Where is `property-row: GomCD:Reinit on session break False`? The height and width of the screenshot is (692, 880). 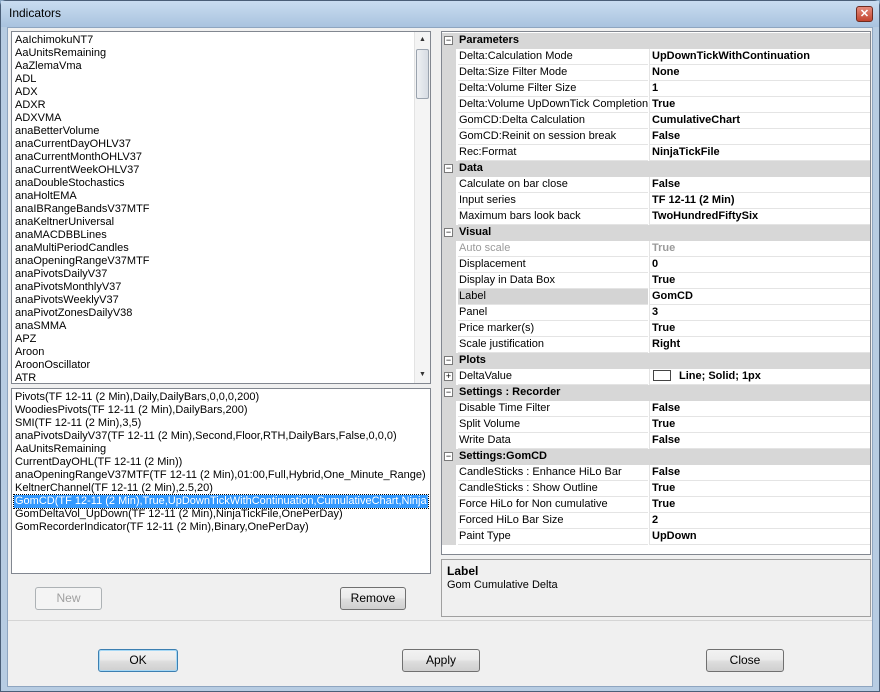 property-row: GomCD:Reinit on session break False is located at coordinates (656, 137).